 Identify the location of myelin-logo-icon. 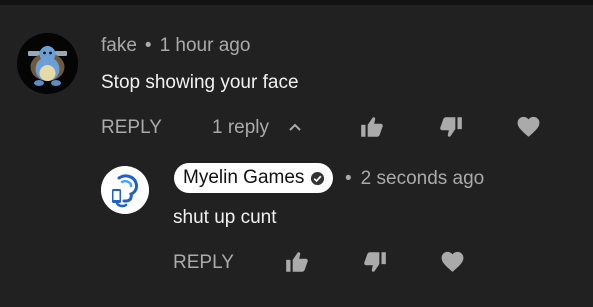
(125, 190).